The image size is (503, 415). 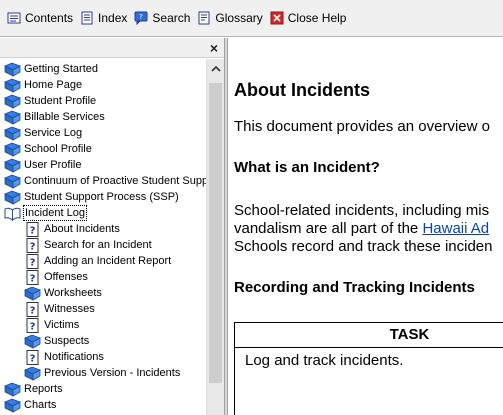 I want to click on tree-item-incident-log: Incident Log, so click(x=45, y=213).